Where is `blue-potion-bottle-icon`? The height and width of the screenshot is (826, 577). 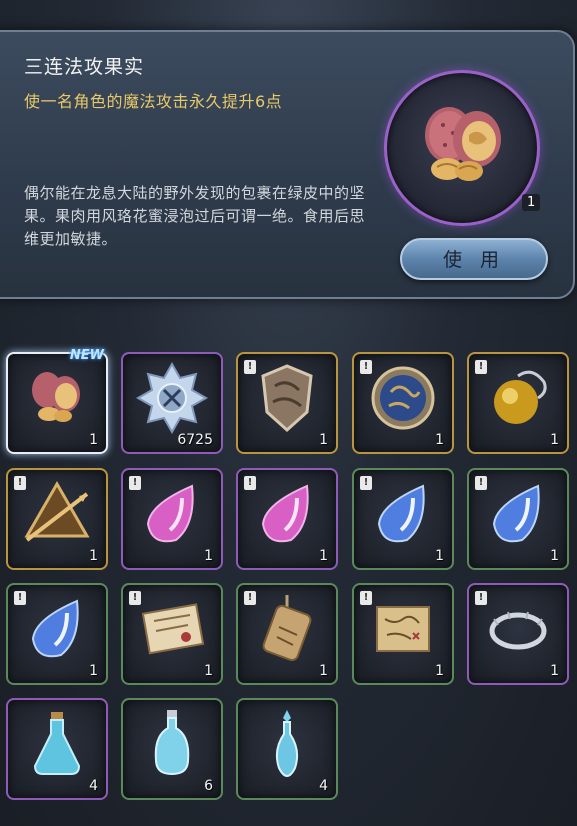
blue-potion-bottle-icon is located at coordinates (172, 743).